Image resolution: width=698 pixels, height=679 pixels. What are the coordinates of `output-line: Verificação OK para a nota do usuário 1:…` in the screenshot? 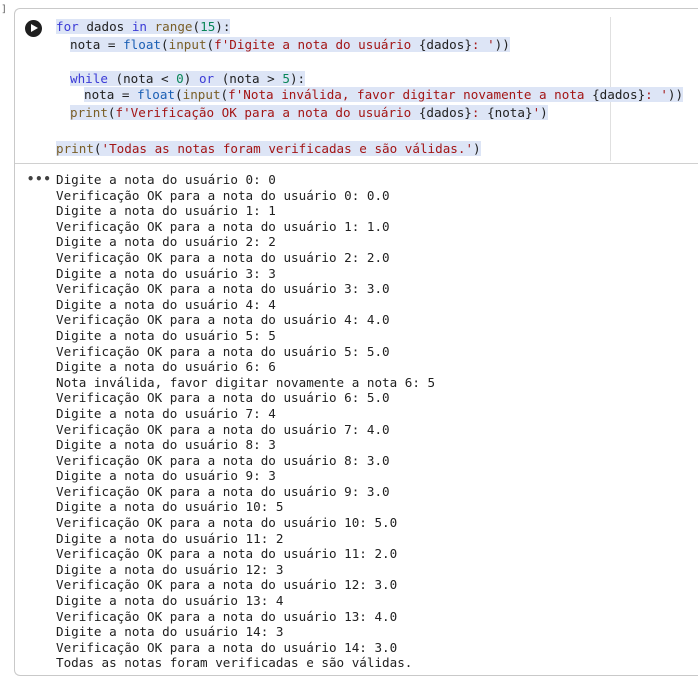 It's located at (223, 226).